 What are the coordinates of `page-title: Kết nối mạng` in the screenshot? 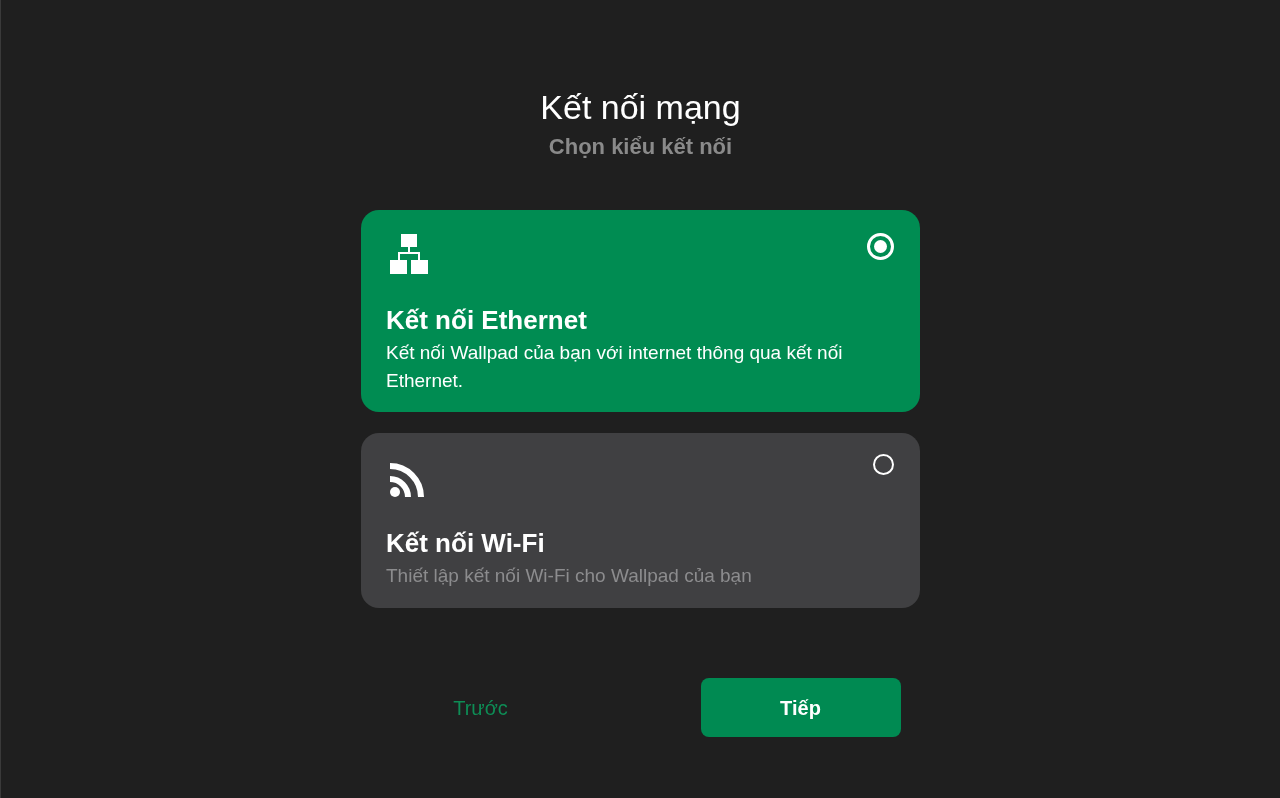 It's located at (640, 107).